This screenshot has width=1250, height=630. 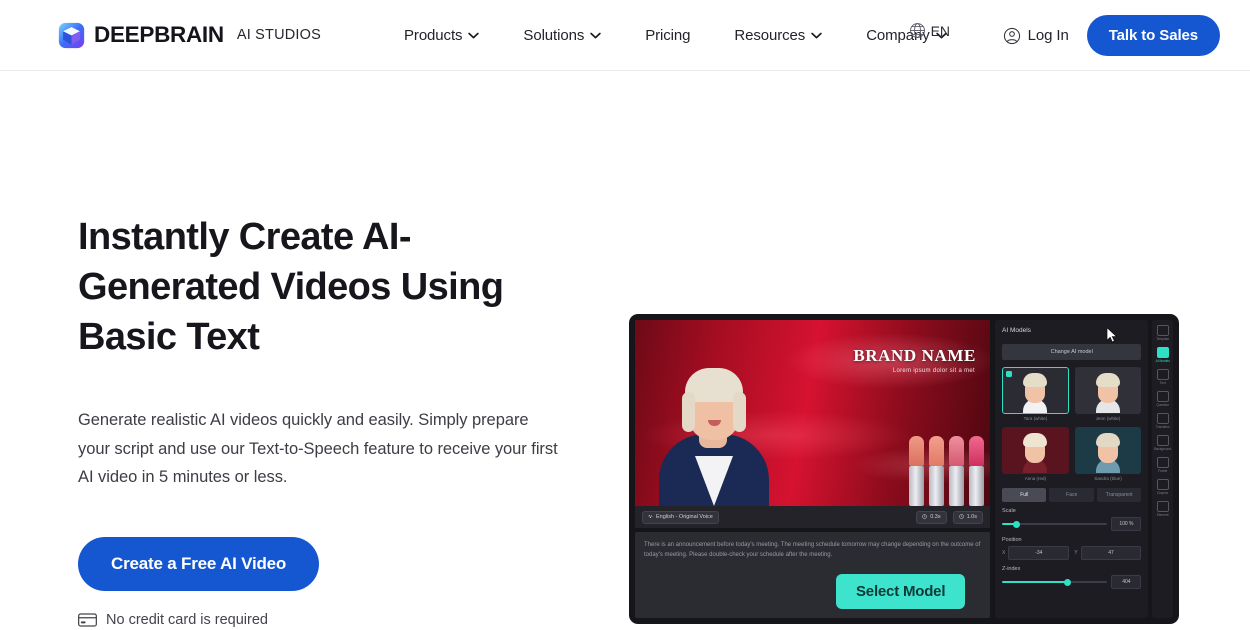 I want to click on rail-item-graphic: Graphic, so click(x=1162, y=487).